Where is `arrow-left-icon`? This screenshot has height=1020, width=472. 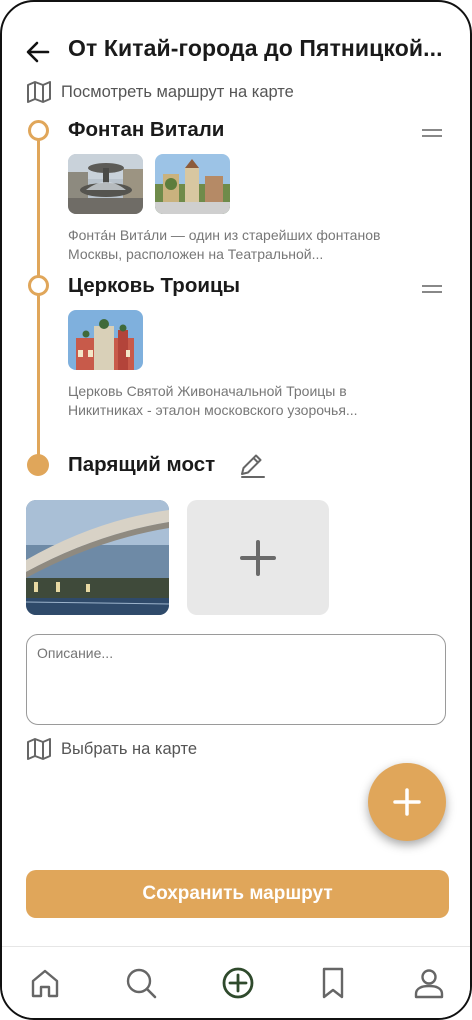
arrow-left-icon is located at coordinates (38, 52).